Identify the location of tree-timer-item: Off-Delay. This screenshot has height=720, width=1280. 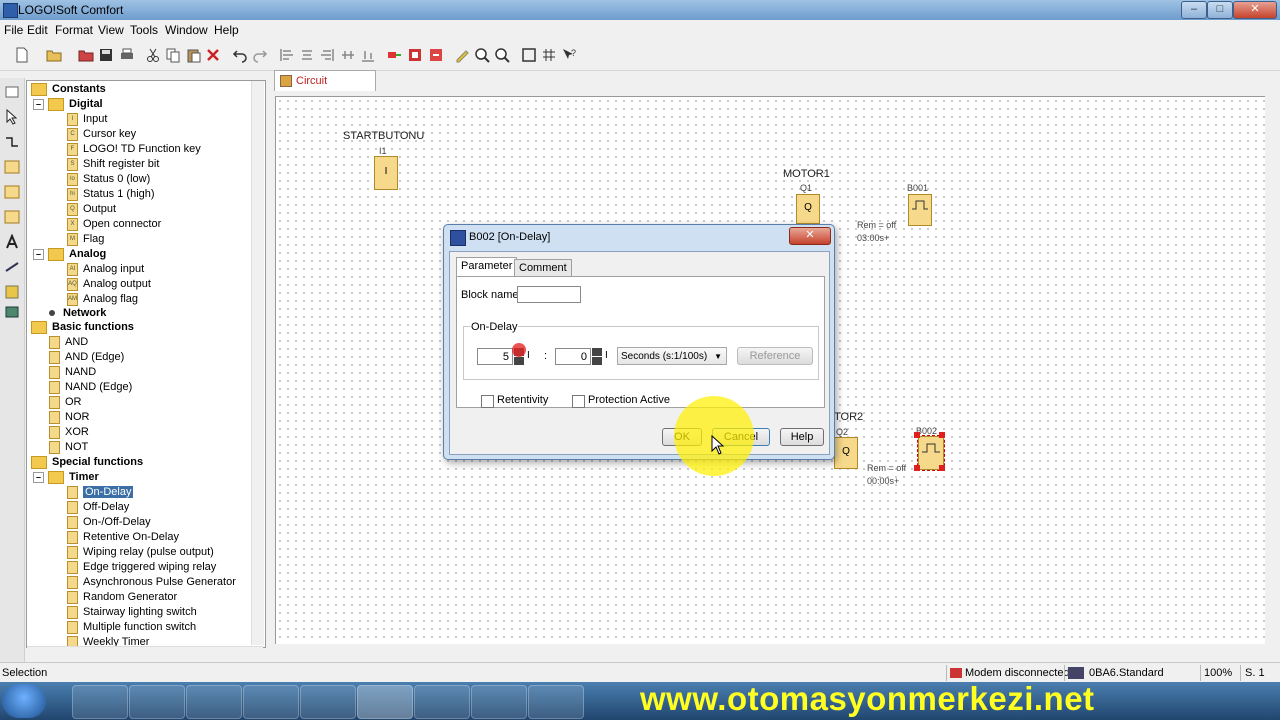
(98, 507).